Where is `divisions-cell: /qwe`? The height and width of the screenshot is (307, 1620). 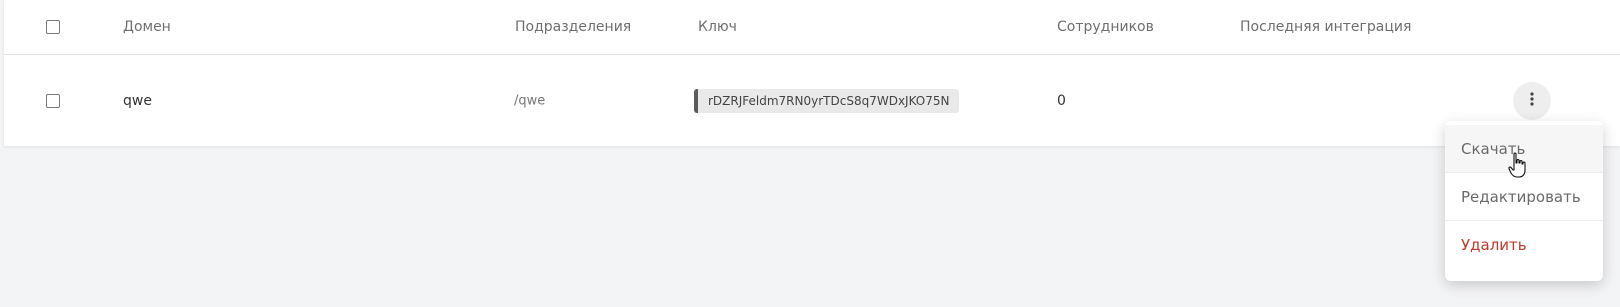 divisions-cell: /qwe is located at coordinates (530, 100).